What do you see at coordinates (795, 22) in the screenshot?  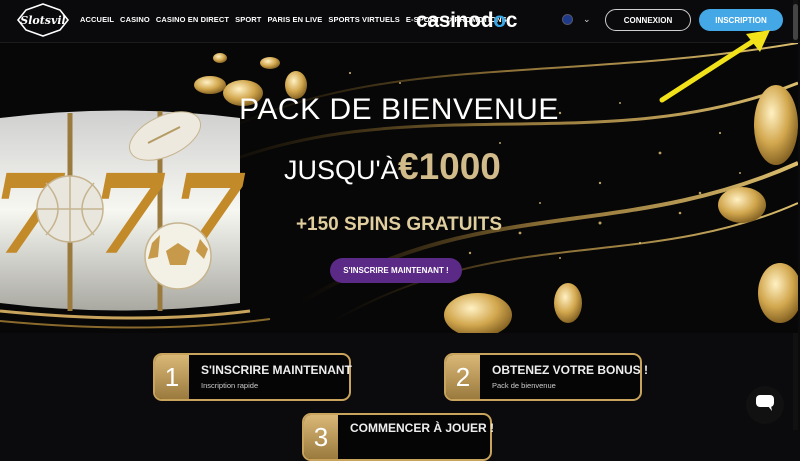 I see `scrollbar-thumb` at bounding box center [795, 22].